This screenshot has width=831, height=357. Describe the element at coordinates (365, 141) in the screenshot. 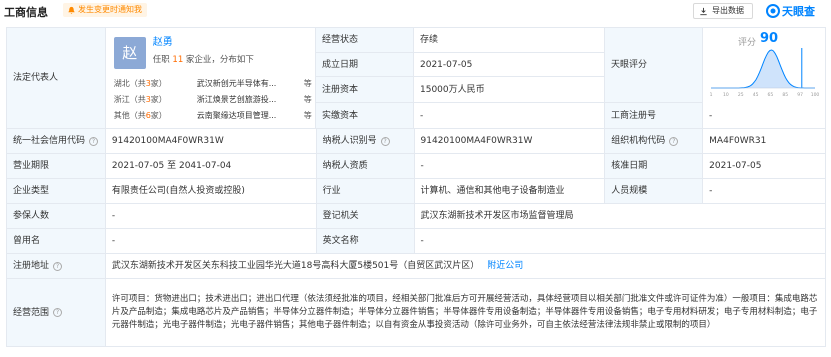

I see `taxid-label: 纳税人识别号?` at that location.